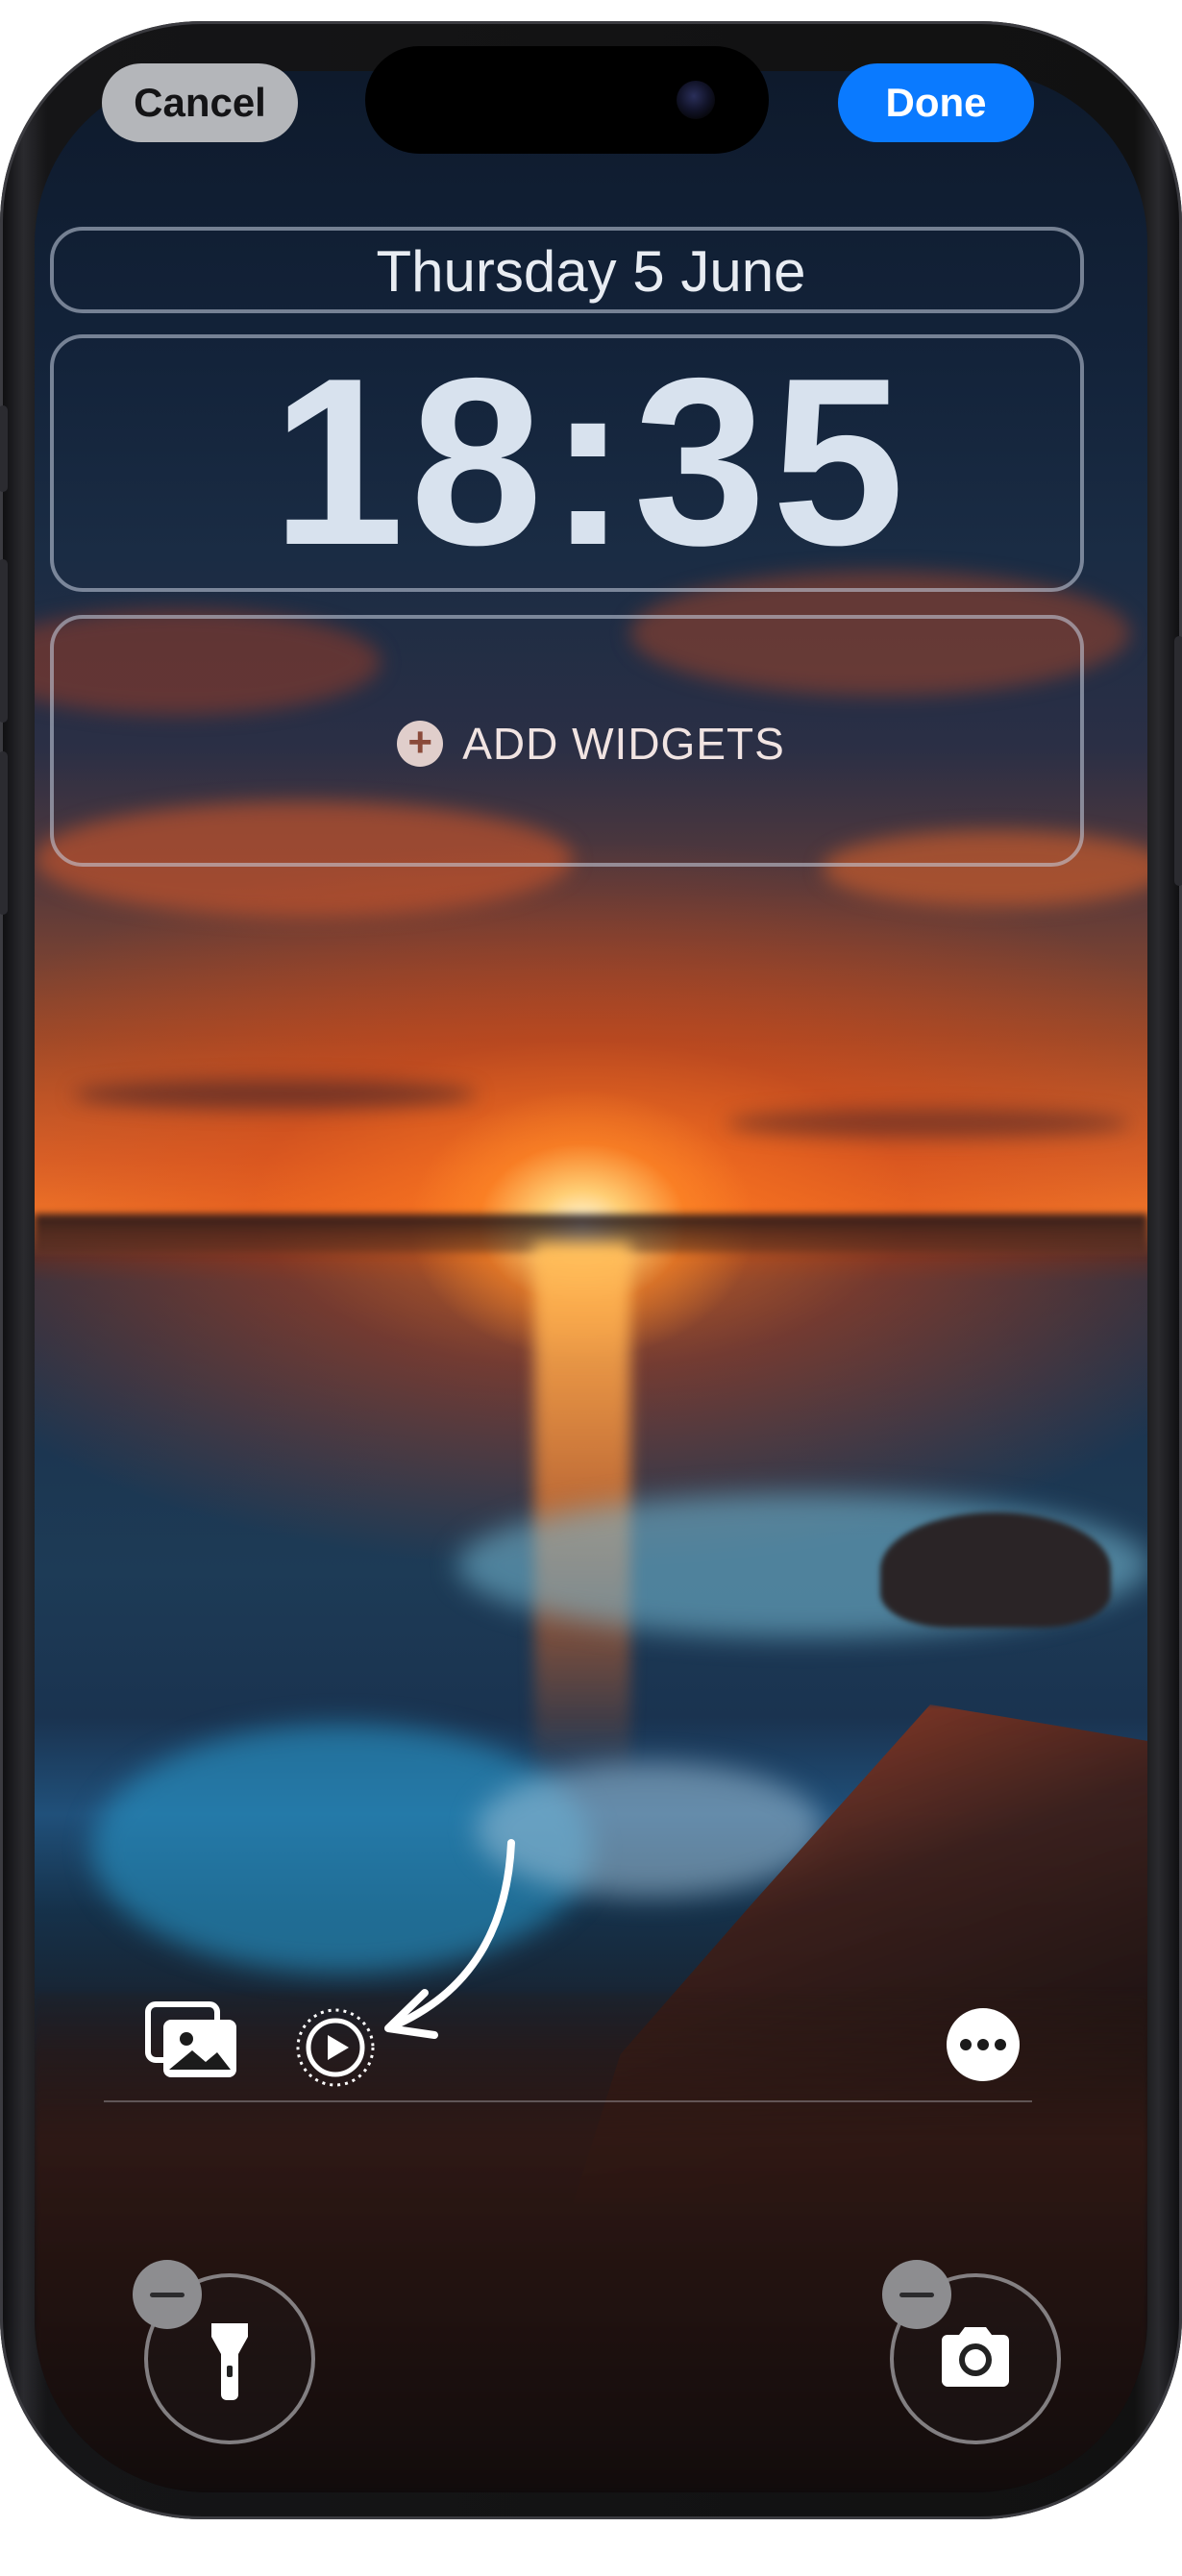  I want to click on remove-flashlight-button, so click(167, 2294).